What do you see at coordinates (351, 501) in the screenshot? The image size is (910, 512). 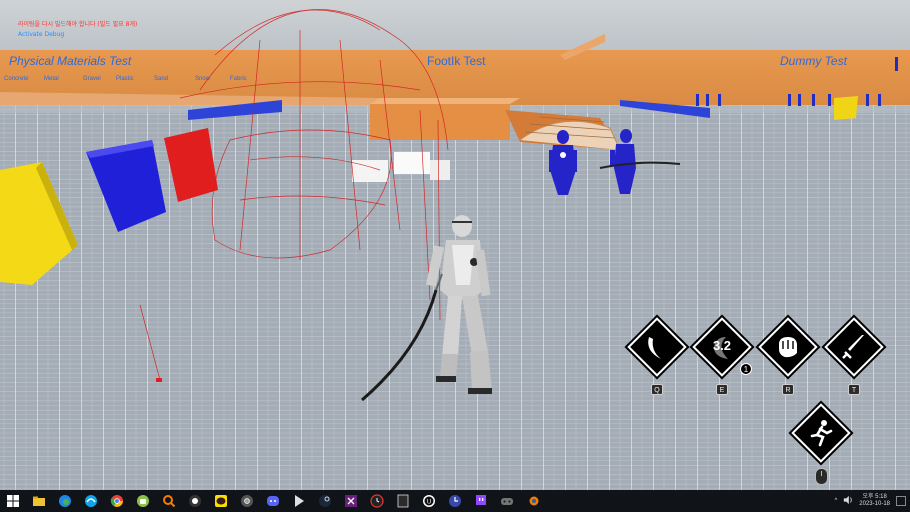 I see `visual-studio-icon` at bounding box center [351, 501].